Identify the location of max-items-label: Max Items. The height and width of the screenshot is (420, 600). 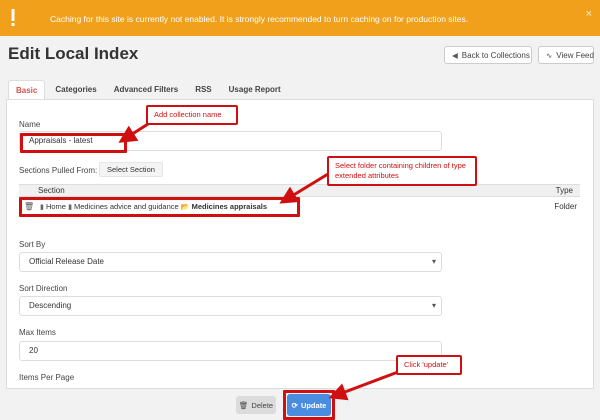
(37, 332).